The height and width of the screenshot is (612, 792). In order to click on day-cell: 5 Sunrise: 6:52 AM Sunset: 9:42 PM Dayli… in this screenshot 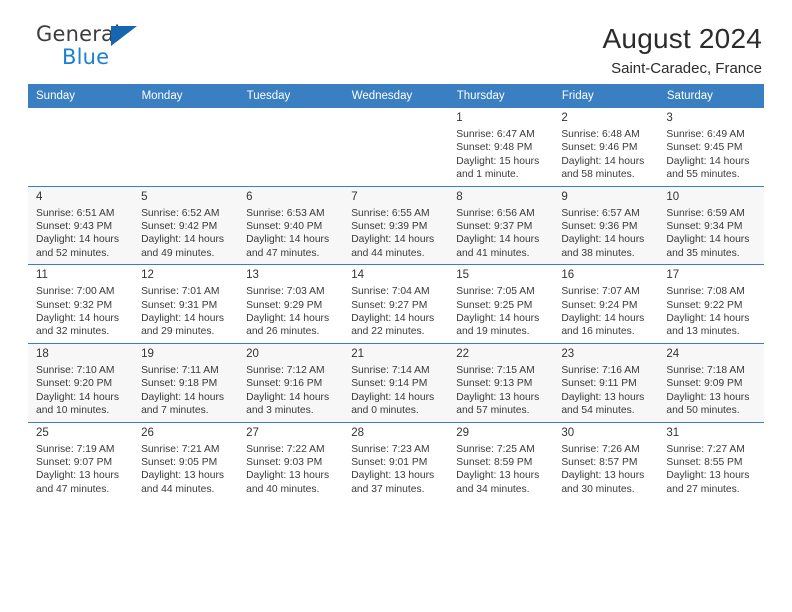, I will do `click(186, 225)`.